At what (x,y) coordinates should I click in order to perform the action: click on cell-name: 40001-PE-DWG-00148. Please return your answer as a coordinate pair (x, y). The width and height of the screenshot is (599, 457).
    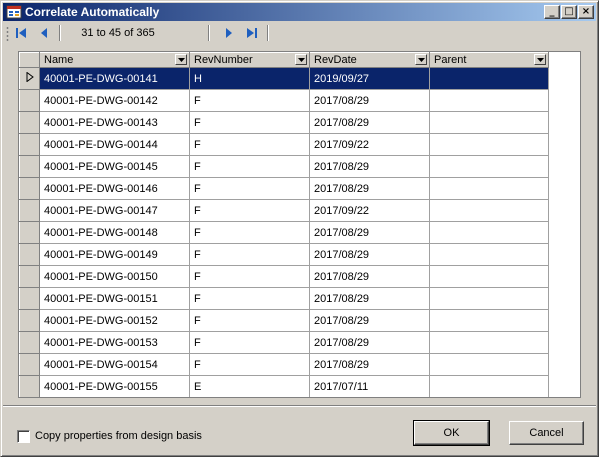
    Looking at the image, I should click on (114, 232).